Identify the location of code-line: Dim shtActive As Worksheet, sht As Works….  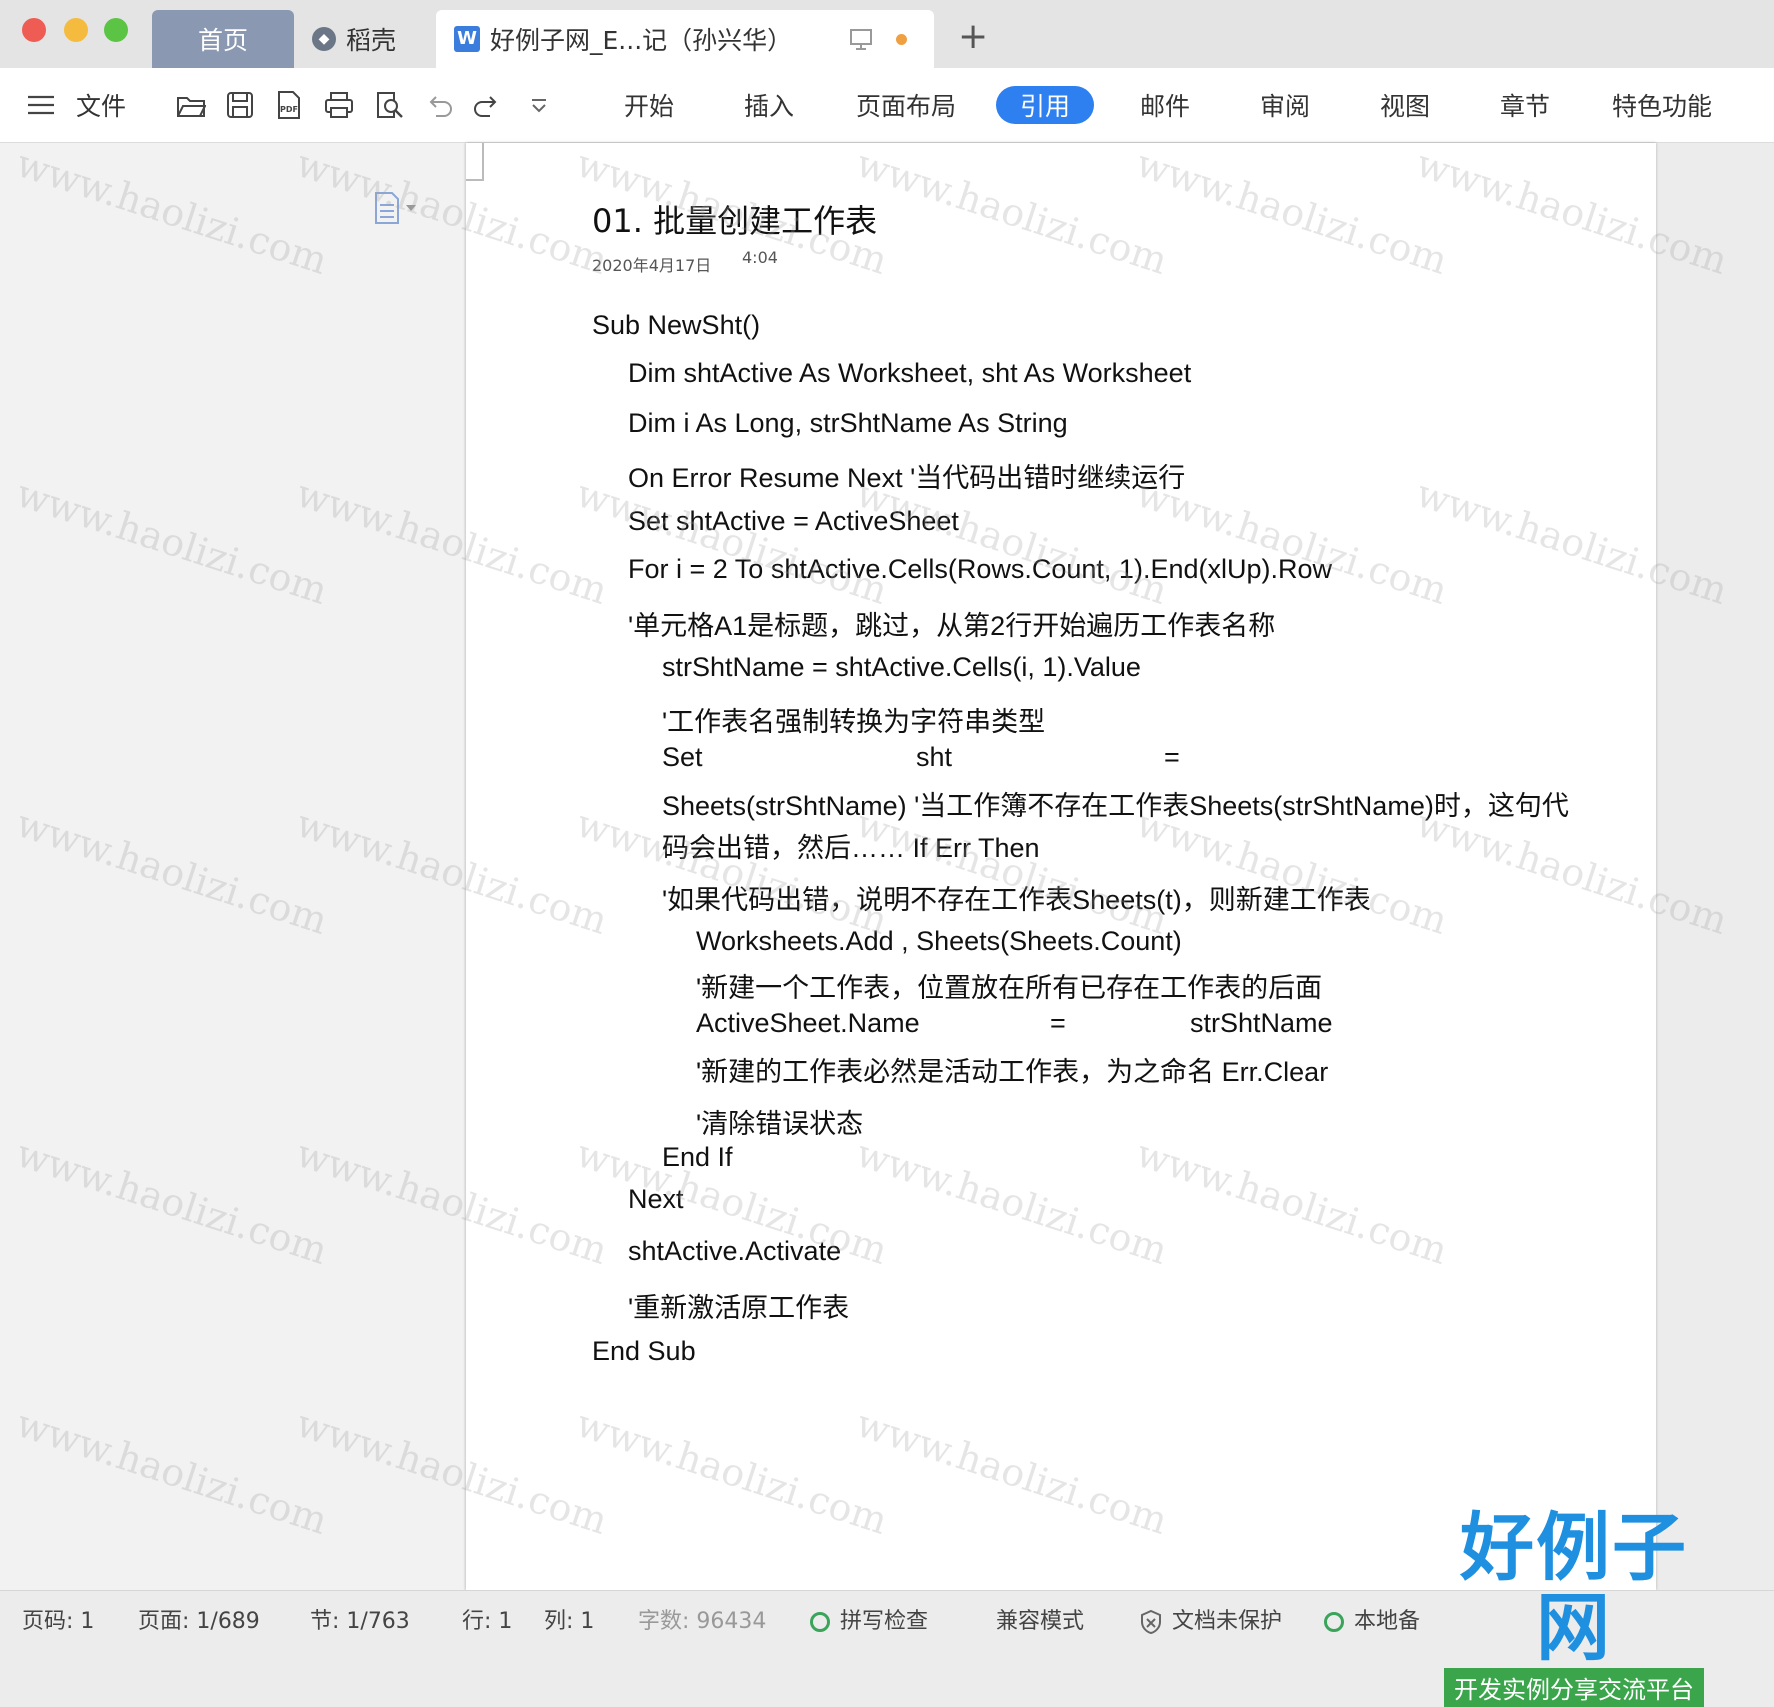
(910, 373).